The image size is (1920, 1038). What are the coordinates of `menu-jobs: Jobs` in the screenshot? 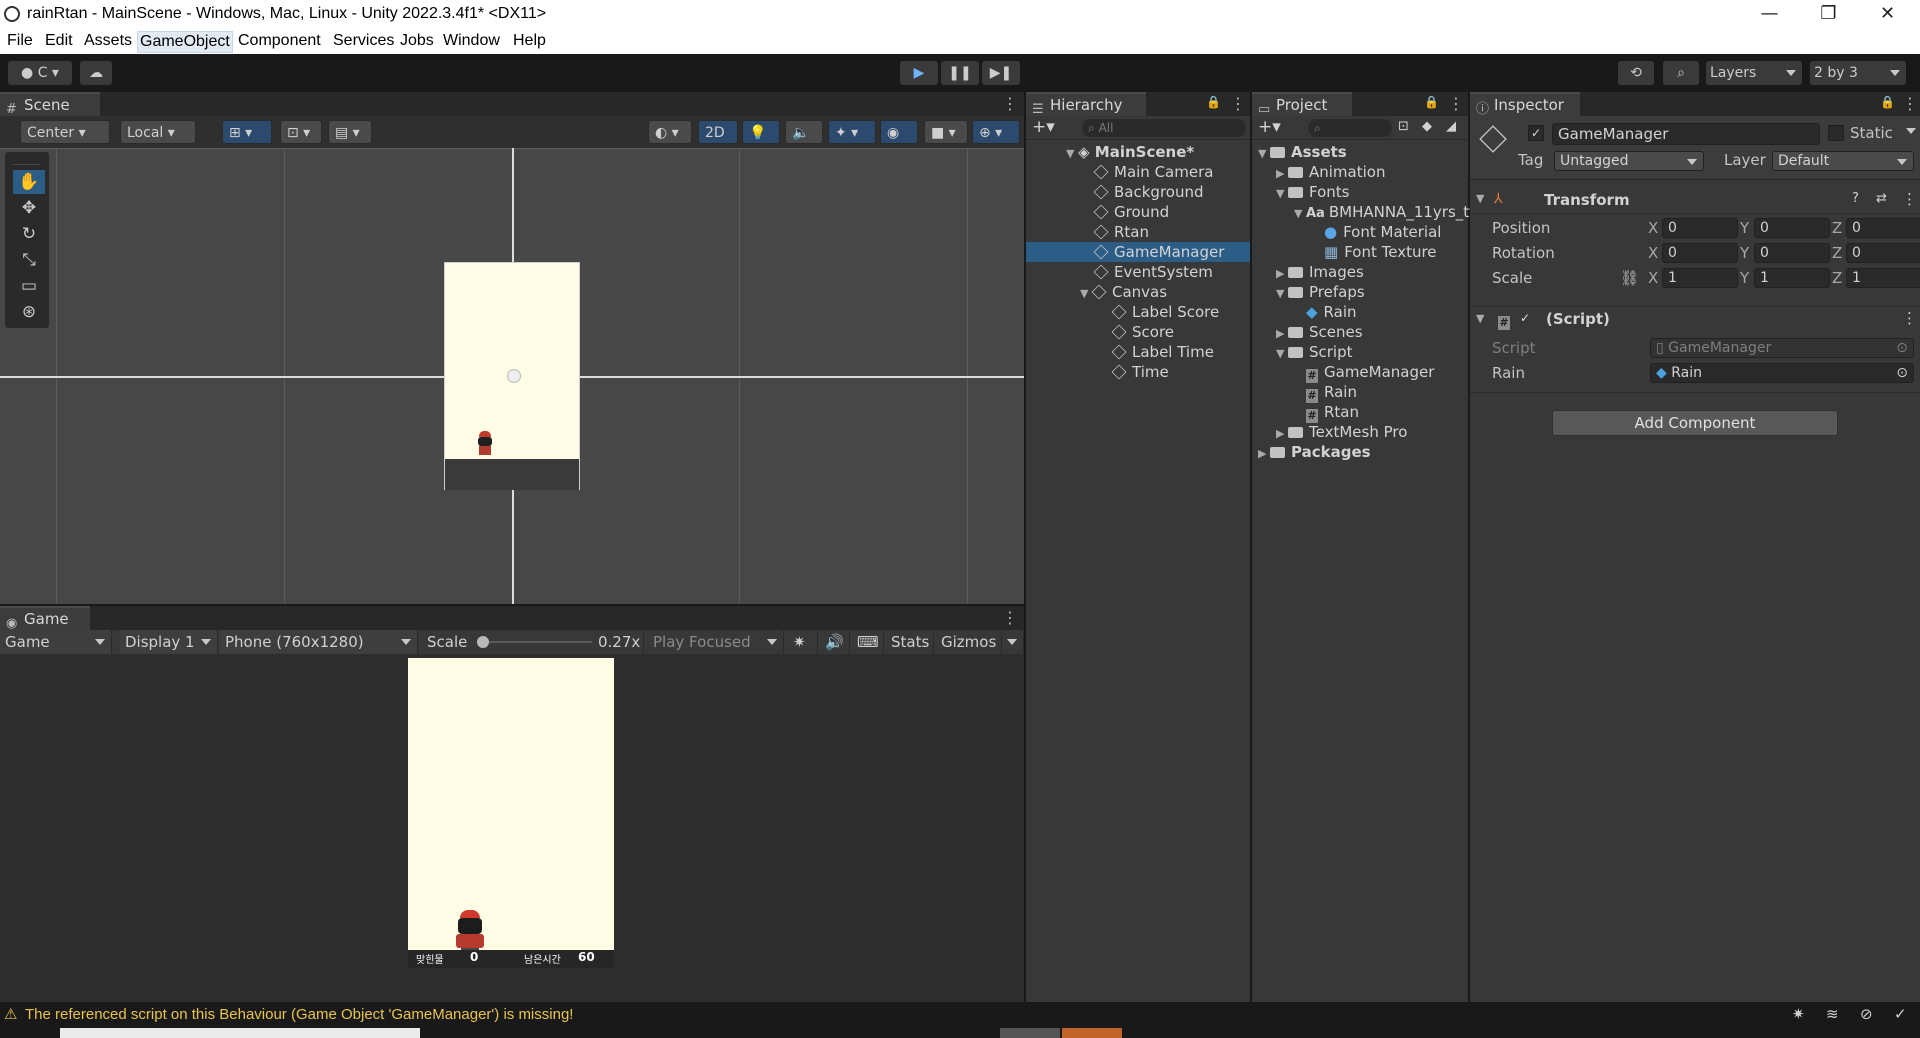 It's located at (417, 41).